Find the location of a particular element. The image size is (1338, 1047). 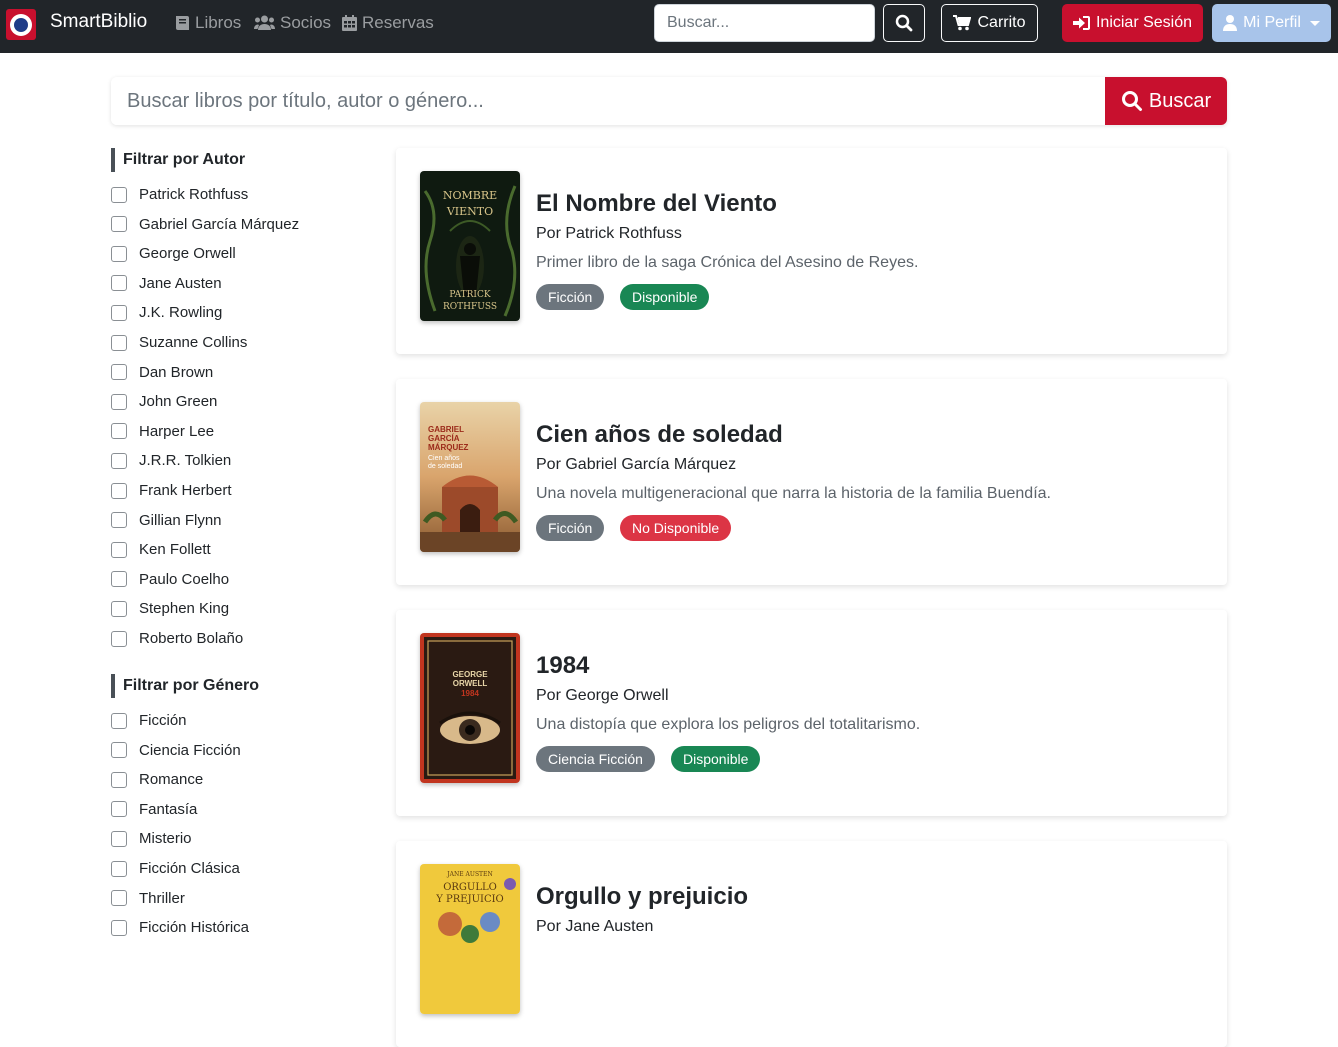

nav-link-label: Reservas is located at coordinates (398, 22).